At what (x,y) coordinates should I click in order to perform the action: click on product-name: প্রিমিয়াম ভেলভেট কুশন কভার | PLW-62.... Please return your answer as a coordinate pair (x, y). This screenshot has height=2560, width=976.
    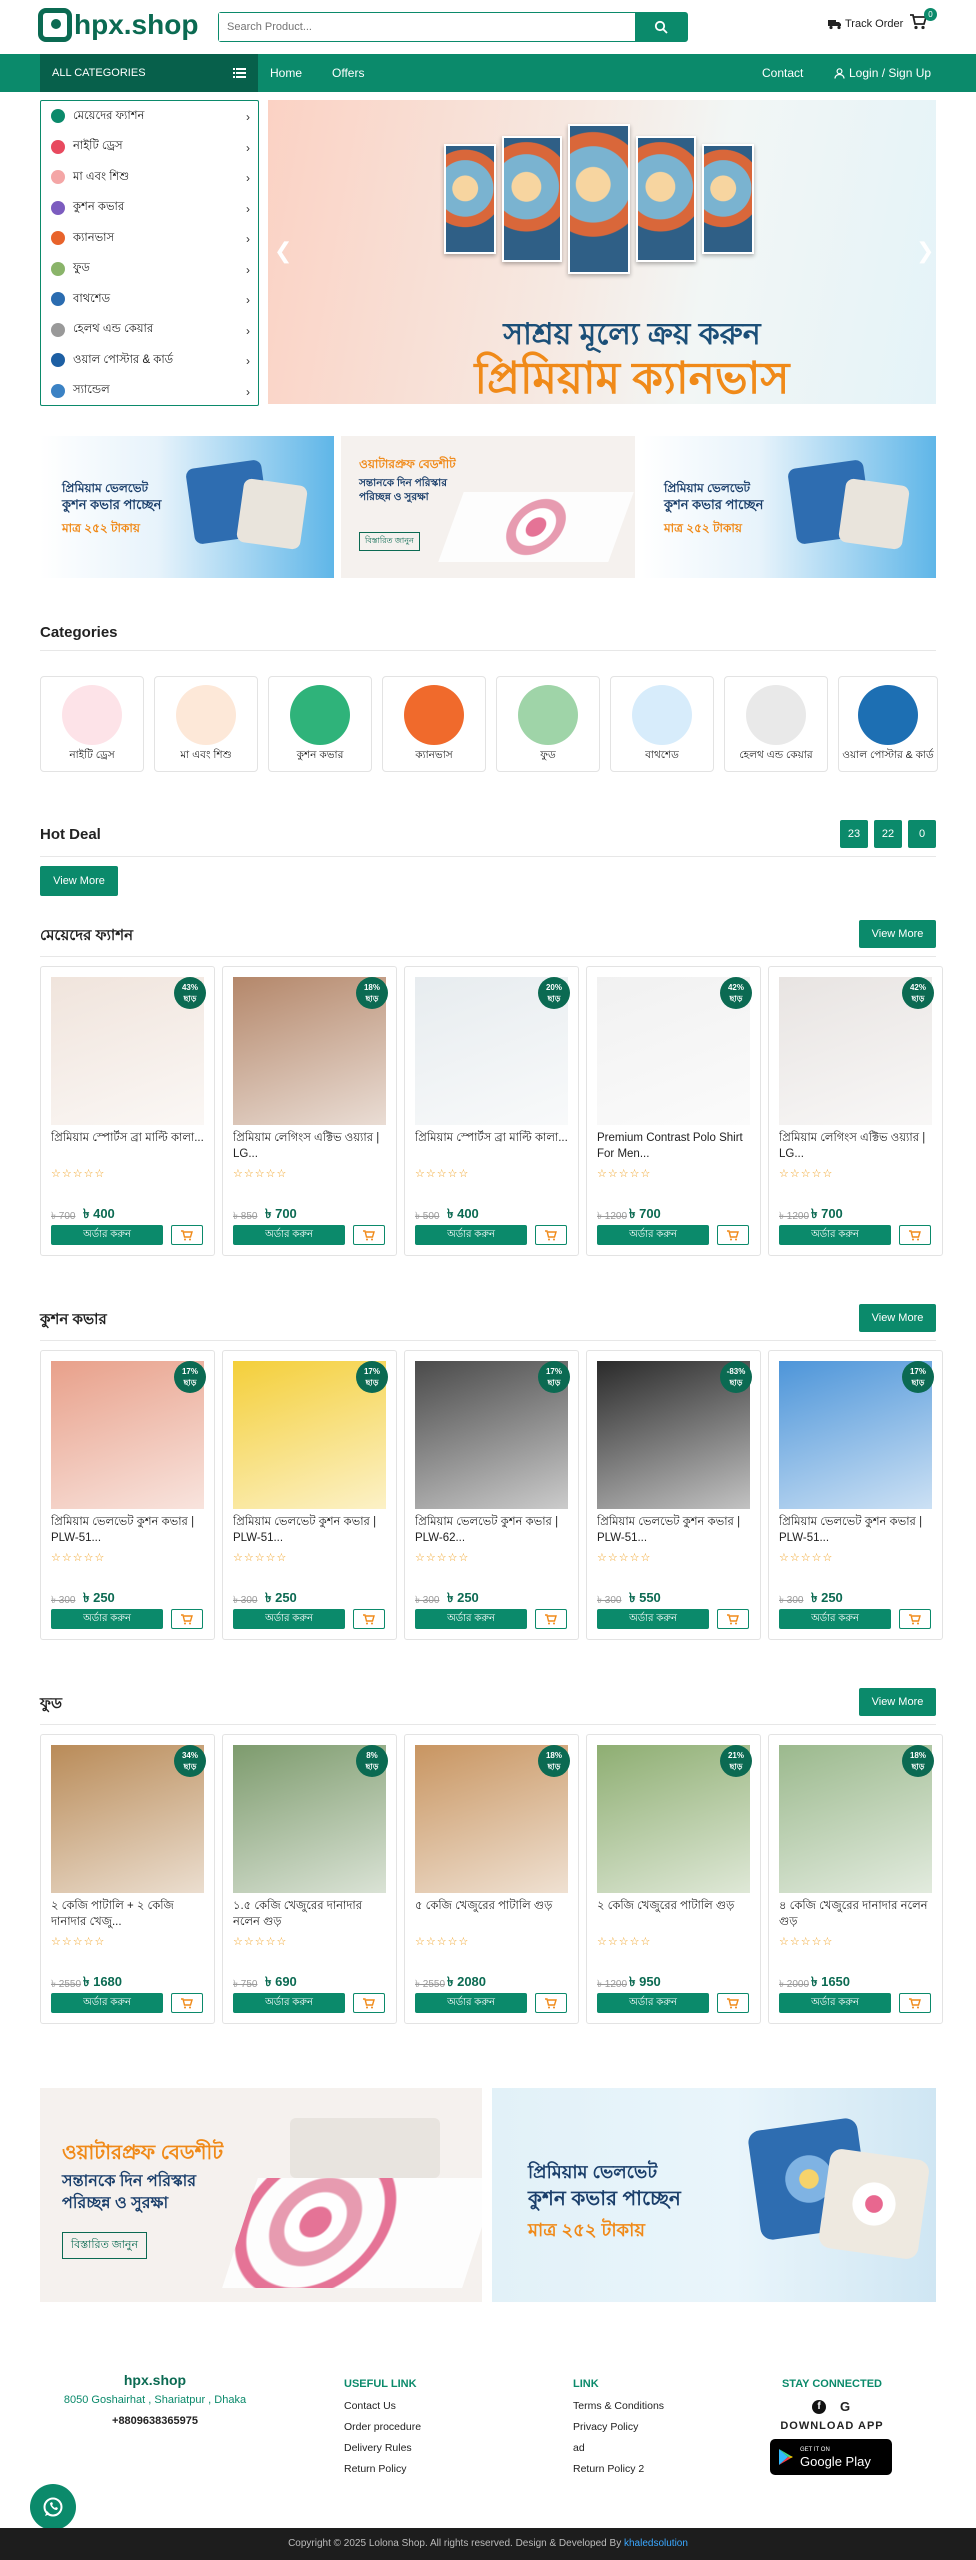
    Looking at the image, I should click on (492, 1531).